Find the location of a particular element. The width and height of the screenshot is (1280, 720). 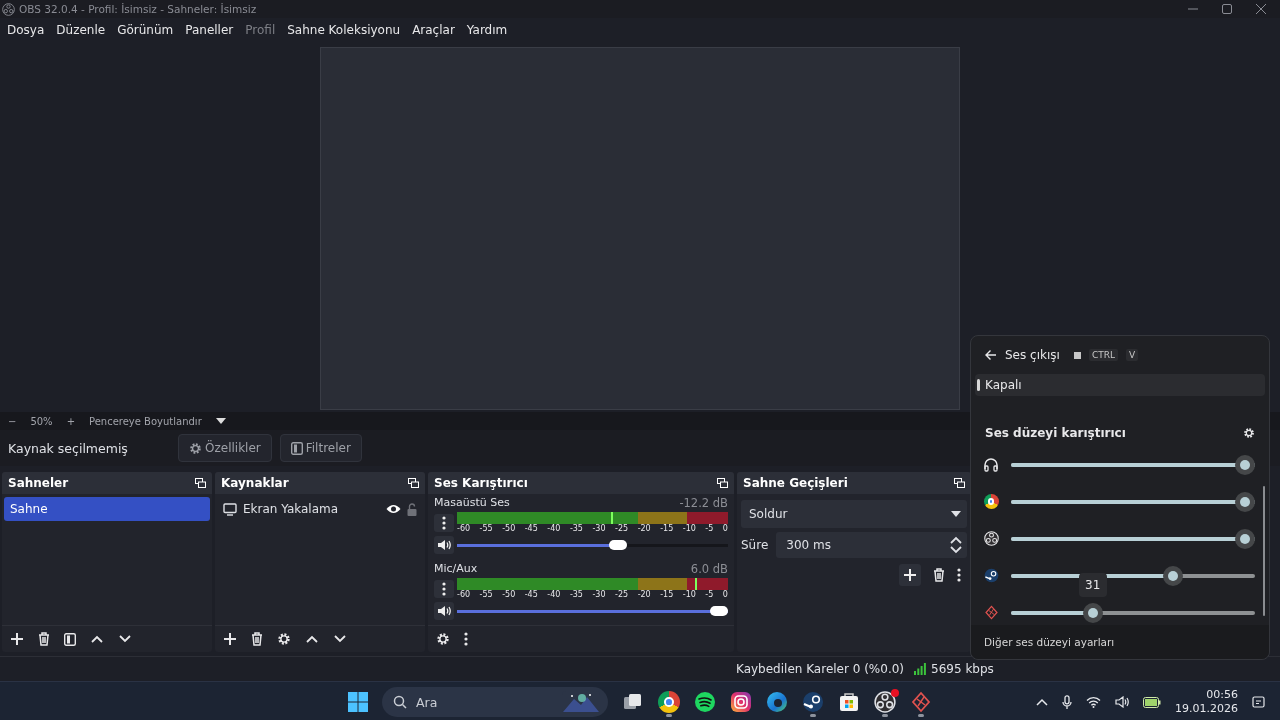

steam-icon is located at coordinates (991, 575).